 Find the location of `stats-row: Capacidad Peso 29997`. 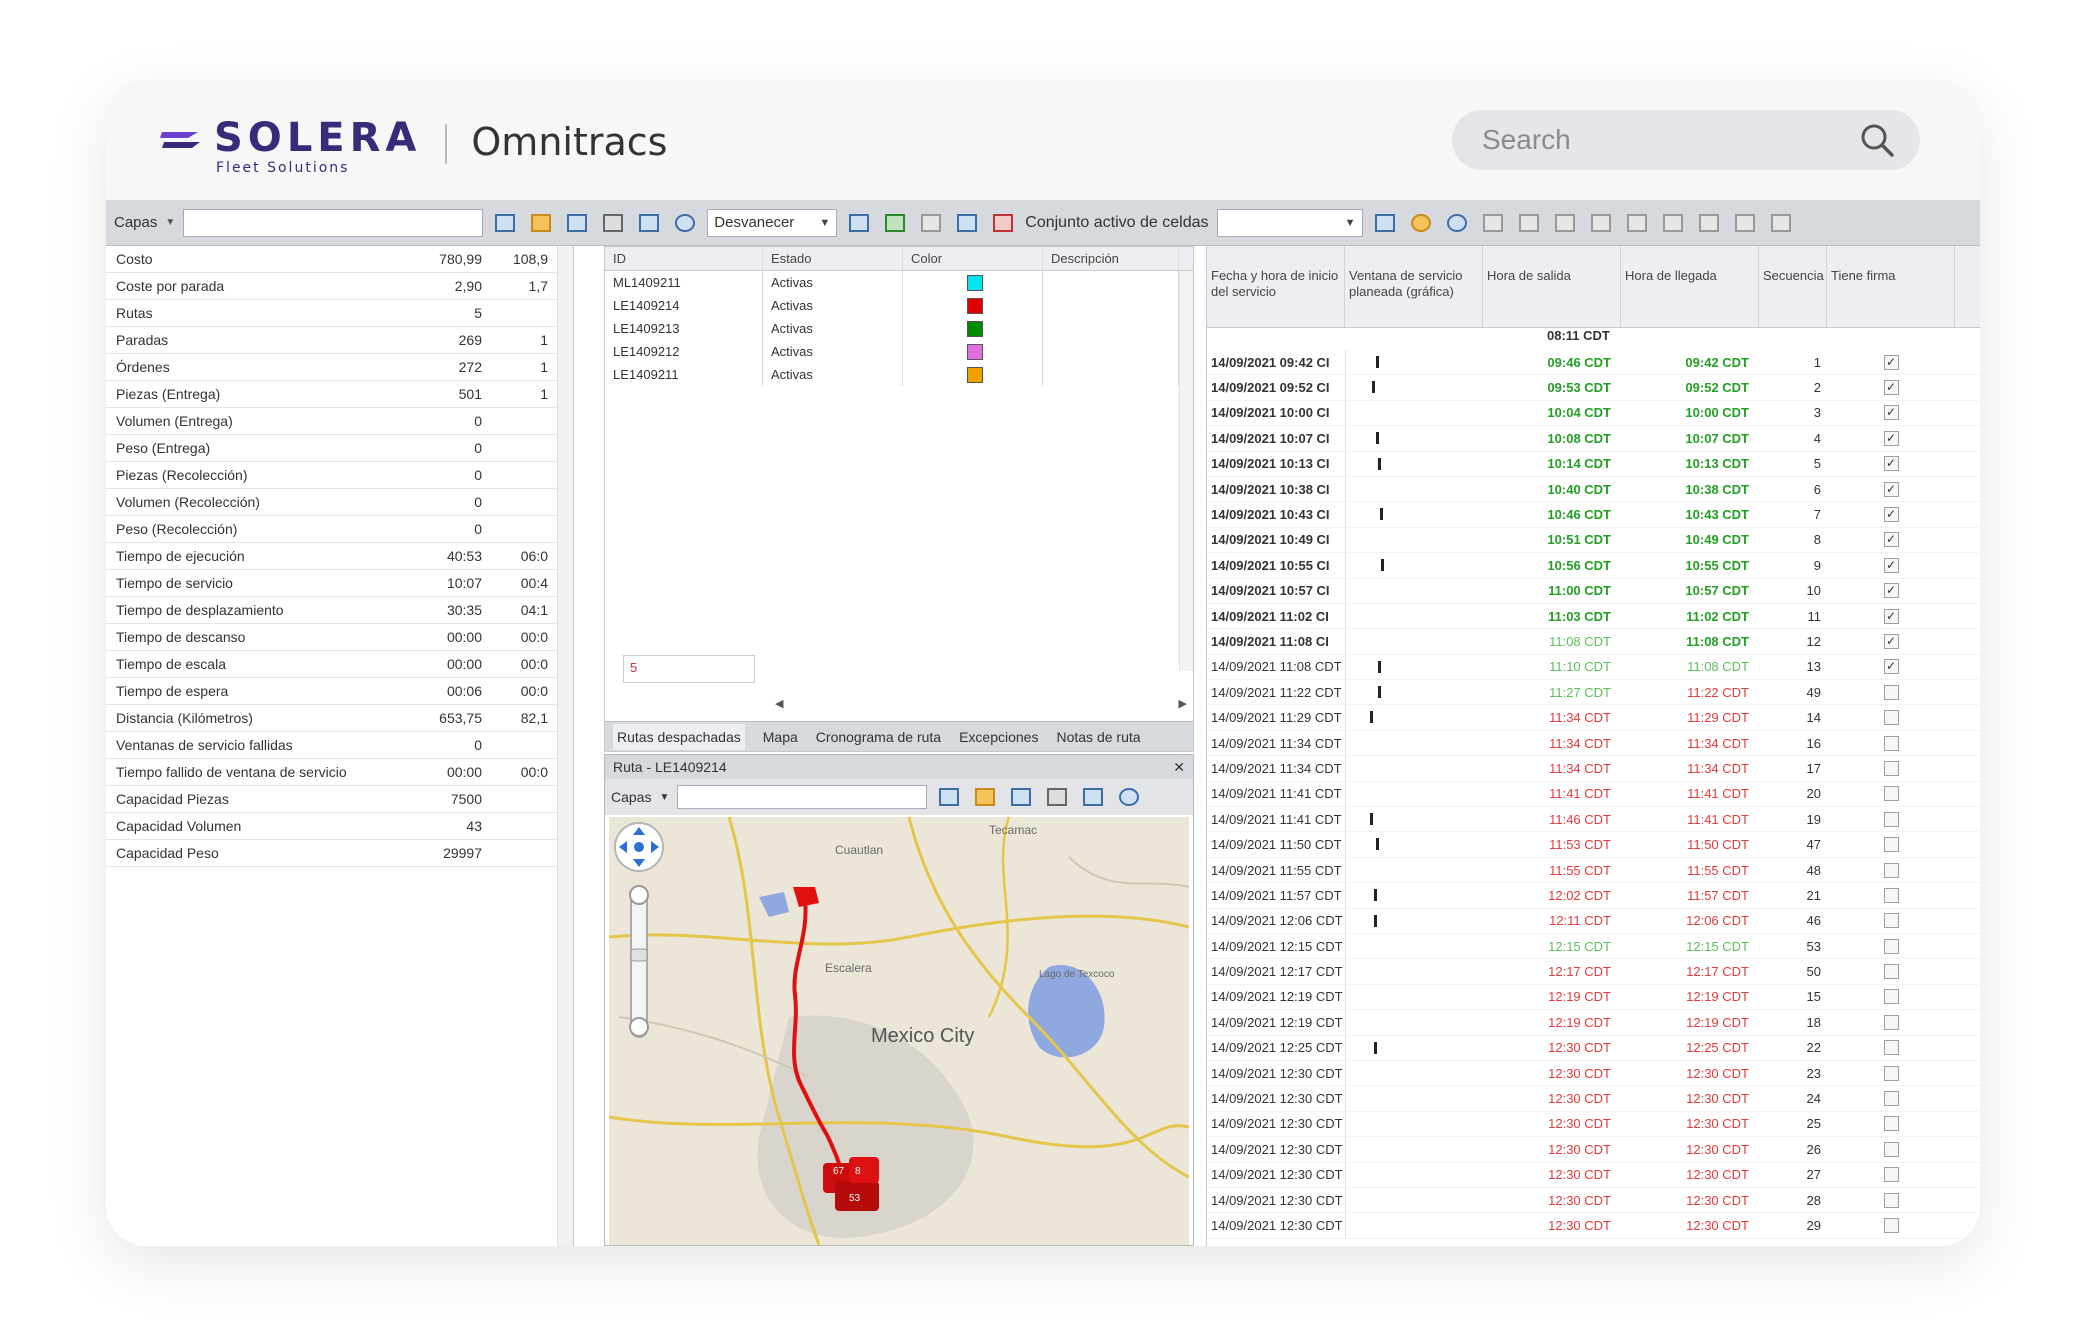

stats-row: Capacidad Peso 29997 is located at coordinates (339, 853).